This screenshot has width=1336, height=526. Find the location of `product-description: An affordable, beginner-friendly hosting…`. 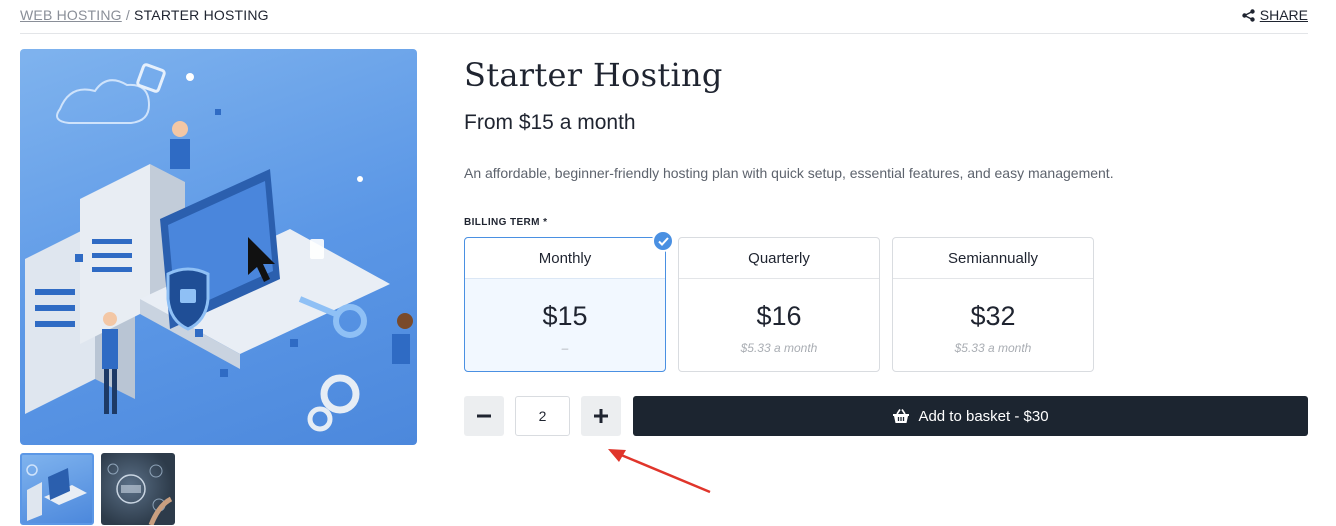

product-description: An affordable, beginner-friendly hosting… is located at coordinates (789, 173).